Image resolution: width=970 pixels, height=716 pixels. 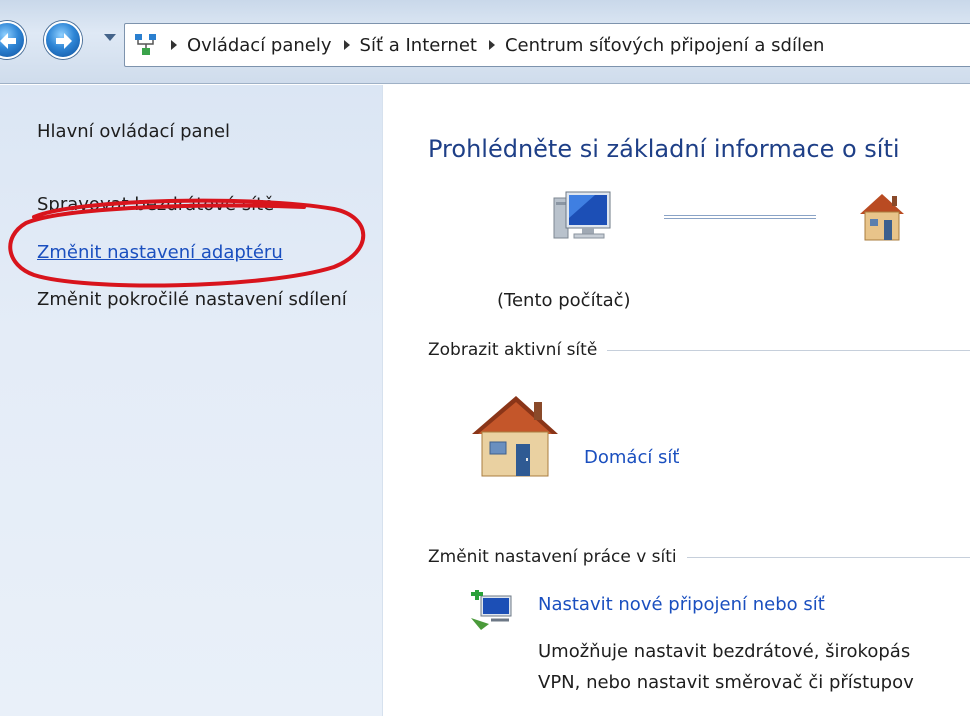 I want to click on change-settings-heading: Změnit nastavení práce v síti, so click(x=699, y=557).